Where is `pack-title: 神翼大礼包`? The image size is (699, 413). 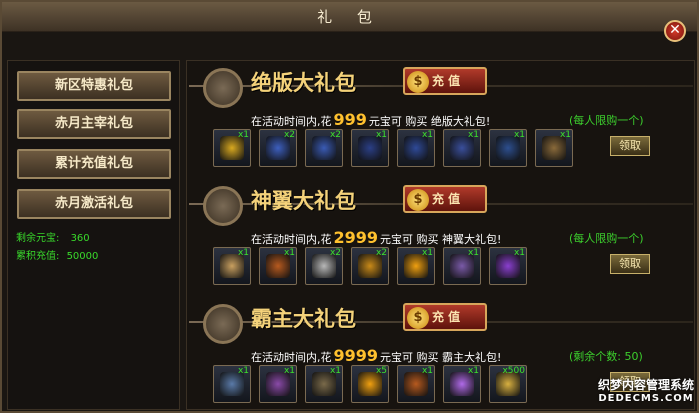
pack-title: 神翼大礼包 is located at coordinates (303, 201).